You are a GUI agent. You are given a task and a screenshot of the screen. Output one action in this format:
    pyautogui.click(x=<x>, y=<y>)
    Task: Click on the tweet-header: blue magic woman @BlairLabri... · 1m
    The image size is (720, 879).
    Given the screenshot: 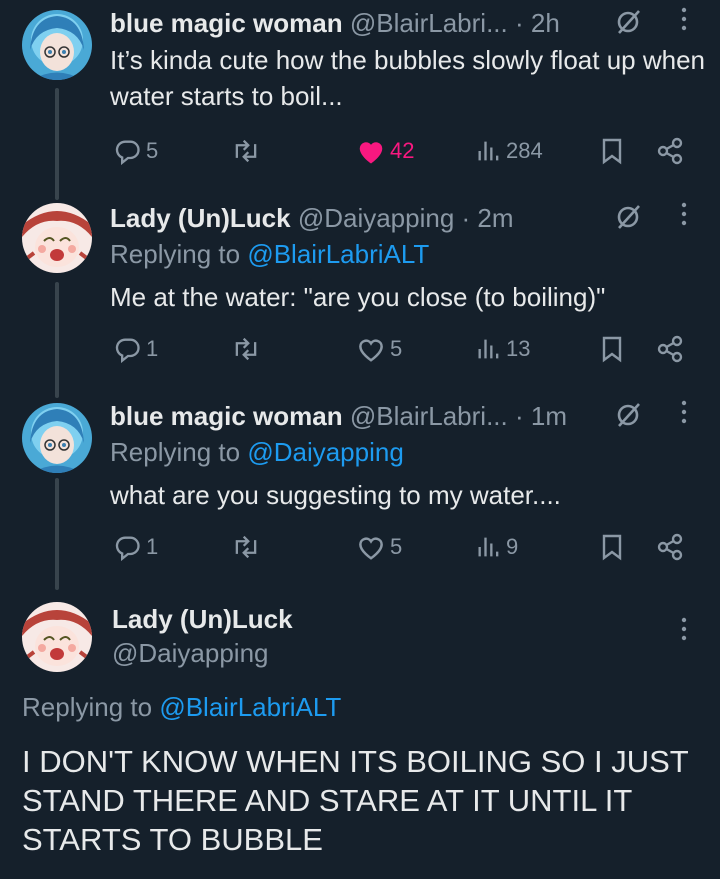 What is the action you would take?
    pyautogui.click(x=405, y=416)
    